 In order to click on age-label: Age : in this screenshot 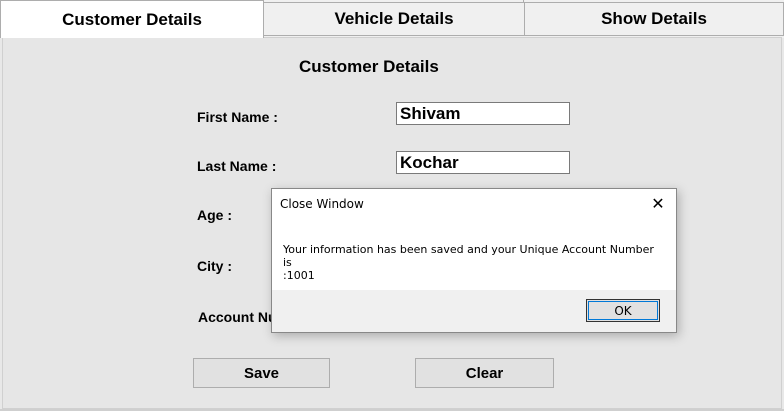, I will do `click(214, 215)`.